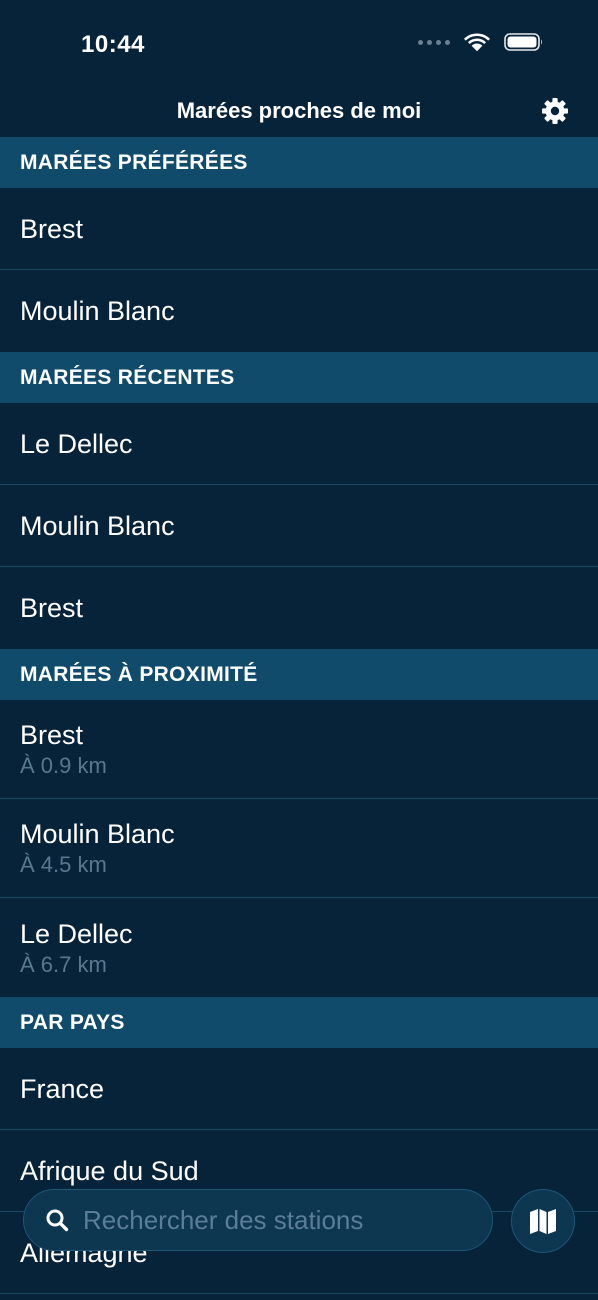 The height and width of the screenshot is (1300, 598). Describe the element at coordinates (57, 1220) in the screenshot. I see `search-icon` at that location.